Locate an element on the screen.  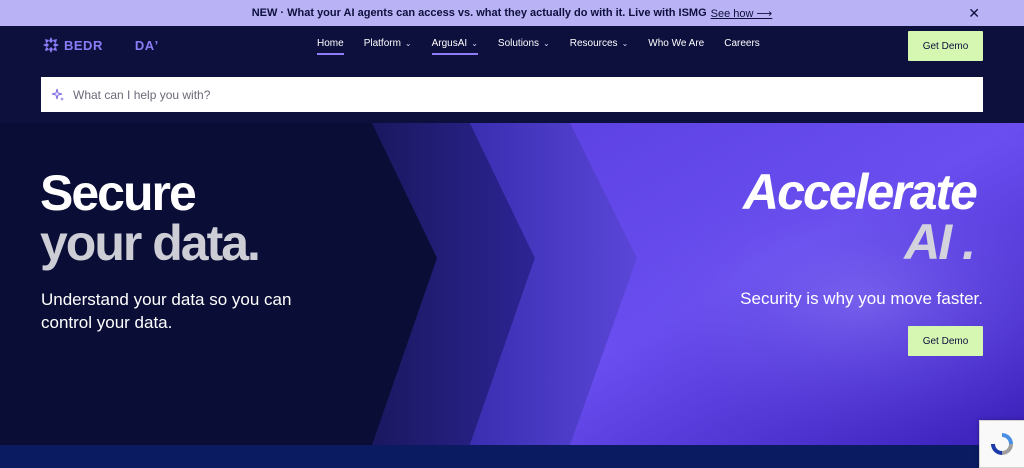
nav-label: Solutions is located at coordinates (518, 43).